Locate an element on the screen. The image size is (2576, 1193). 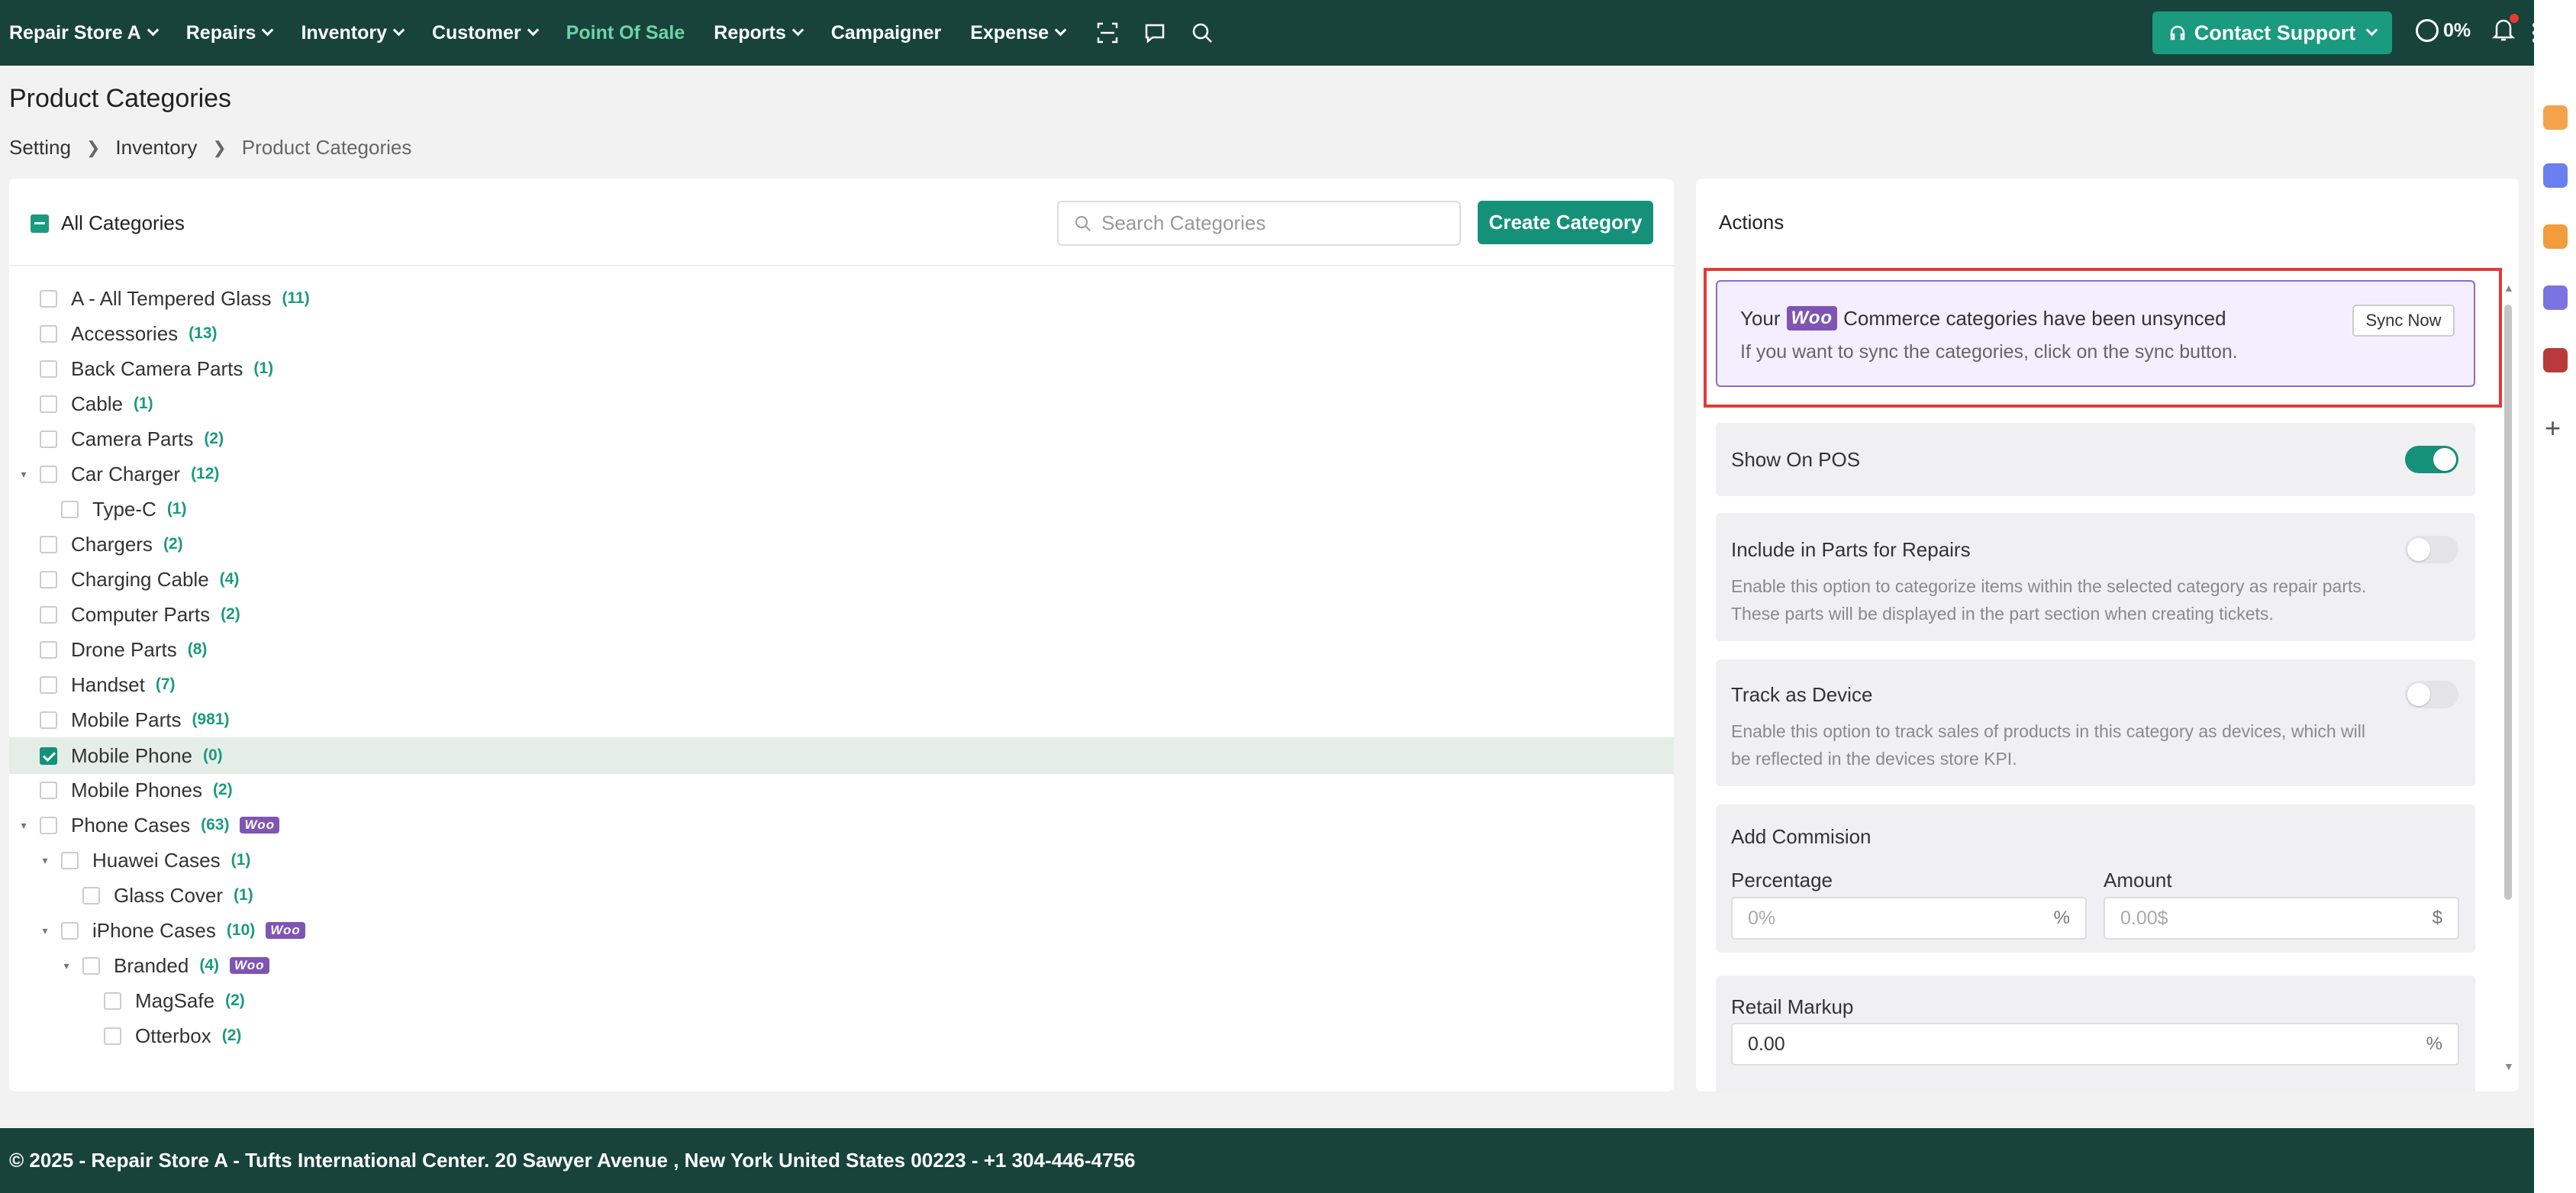
category-row-selected: Mobile Phone (0) is located at coordinates (842, 755).